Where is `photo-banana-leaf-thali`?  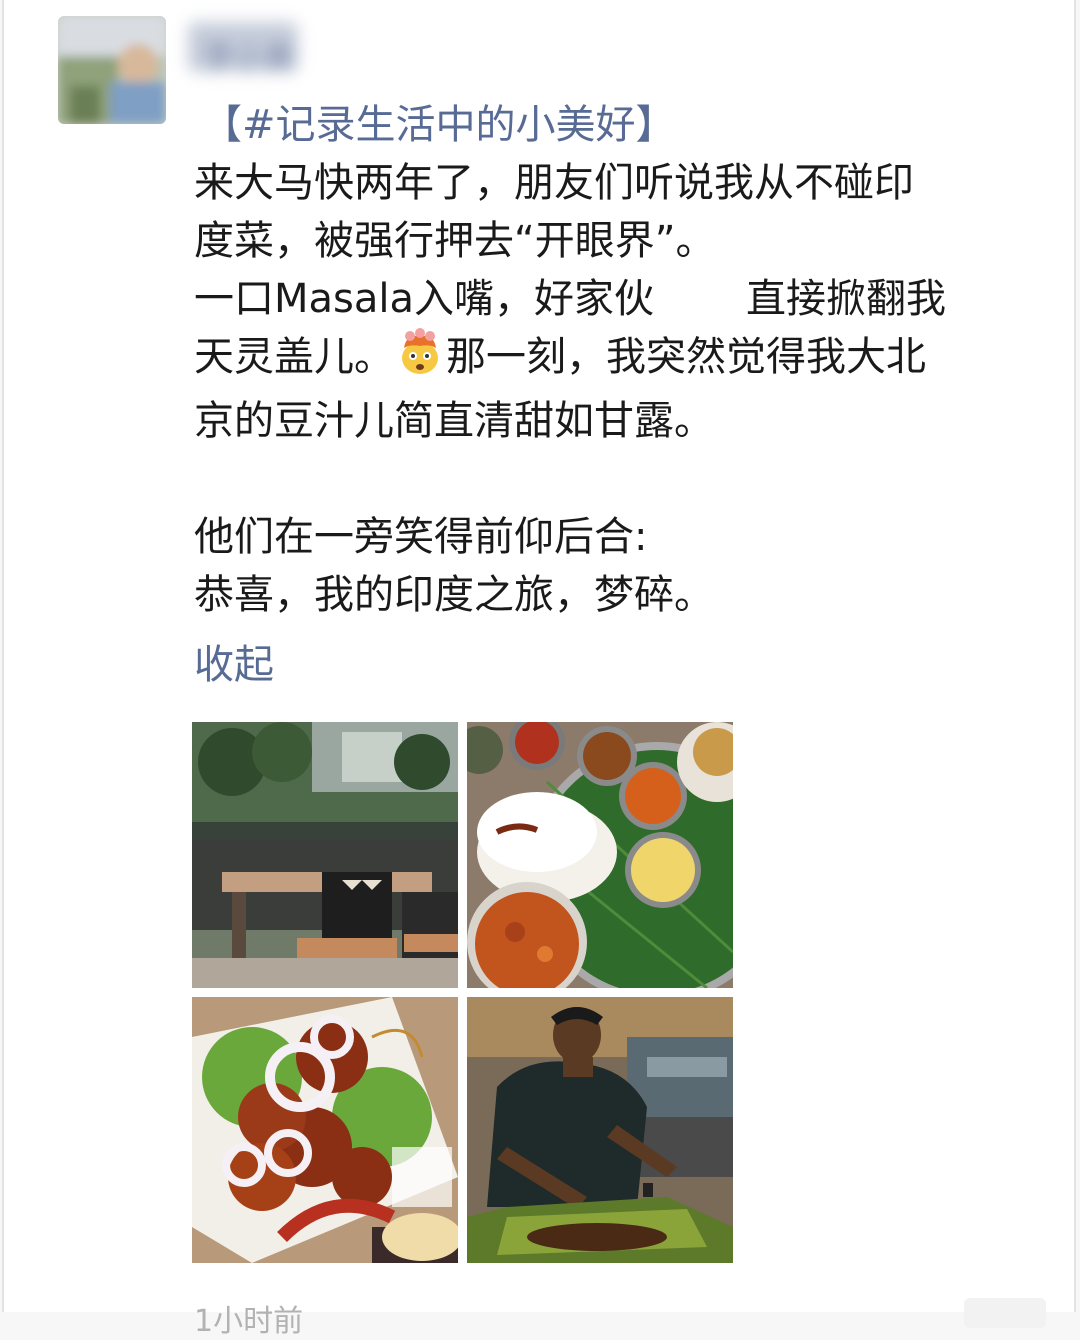 photo-banana-leaf-thali is located at coordinates (600, 855).